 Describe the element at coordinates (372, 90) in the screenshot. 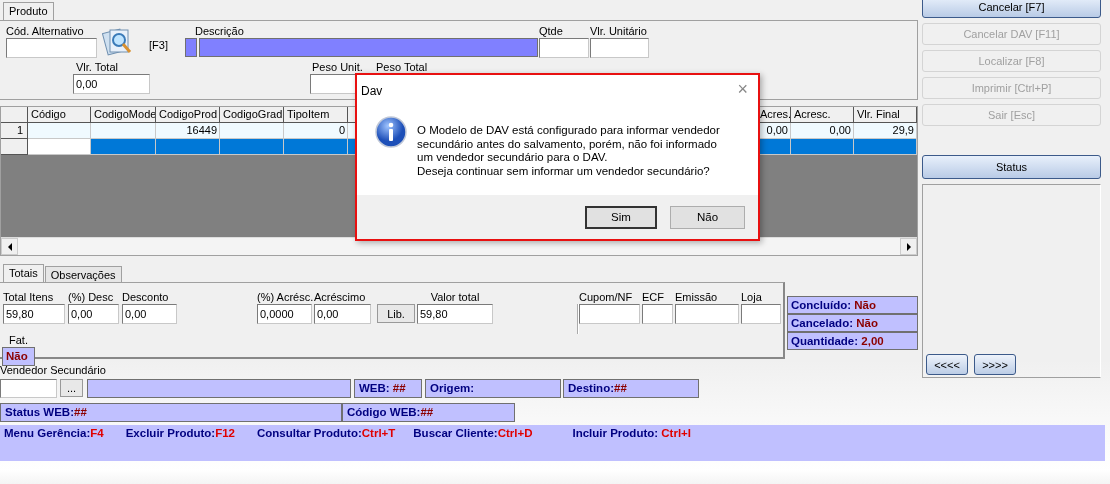

I see `dialog-title: Dav` at that location.